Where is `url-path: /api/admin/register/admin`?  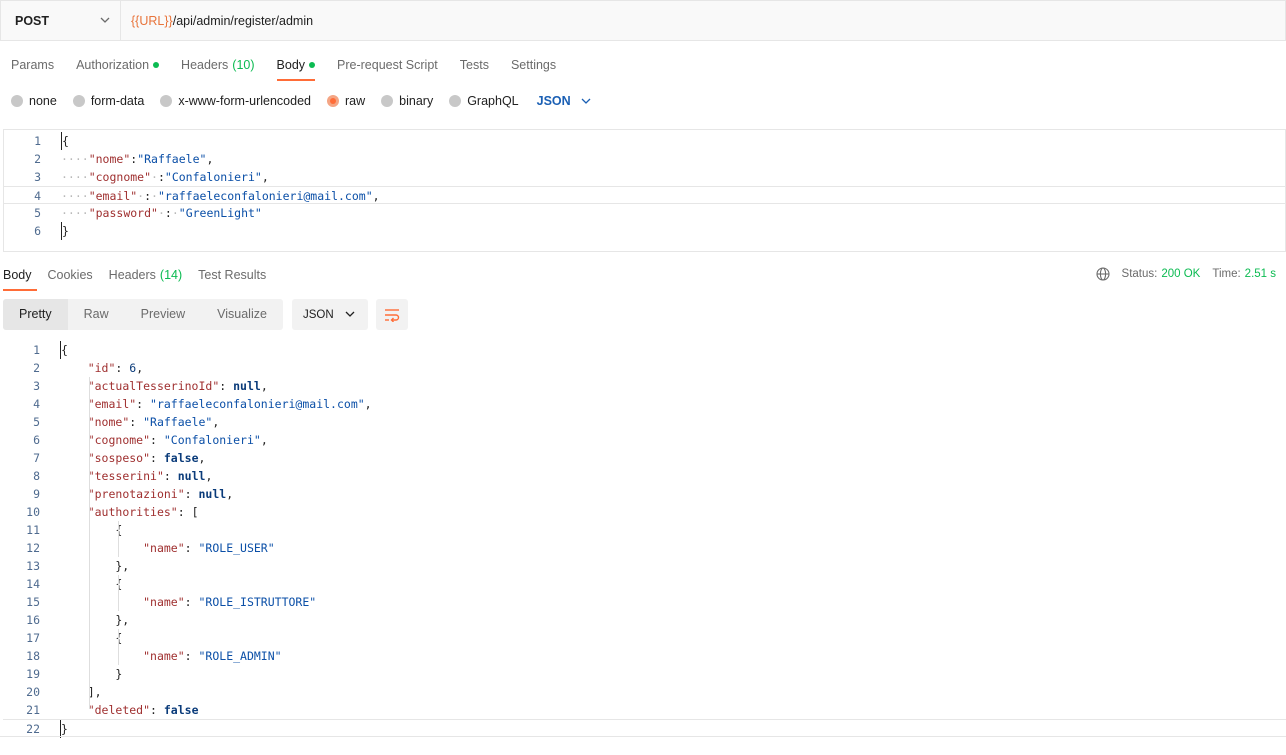
url-path: /api/admin/register/admin is located at coordinates (243, 20).